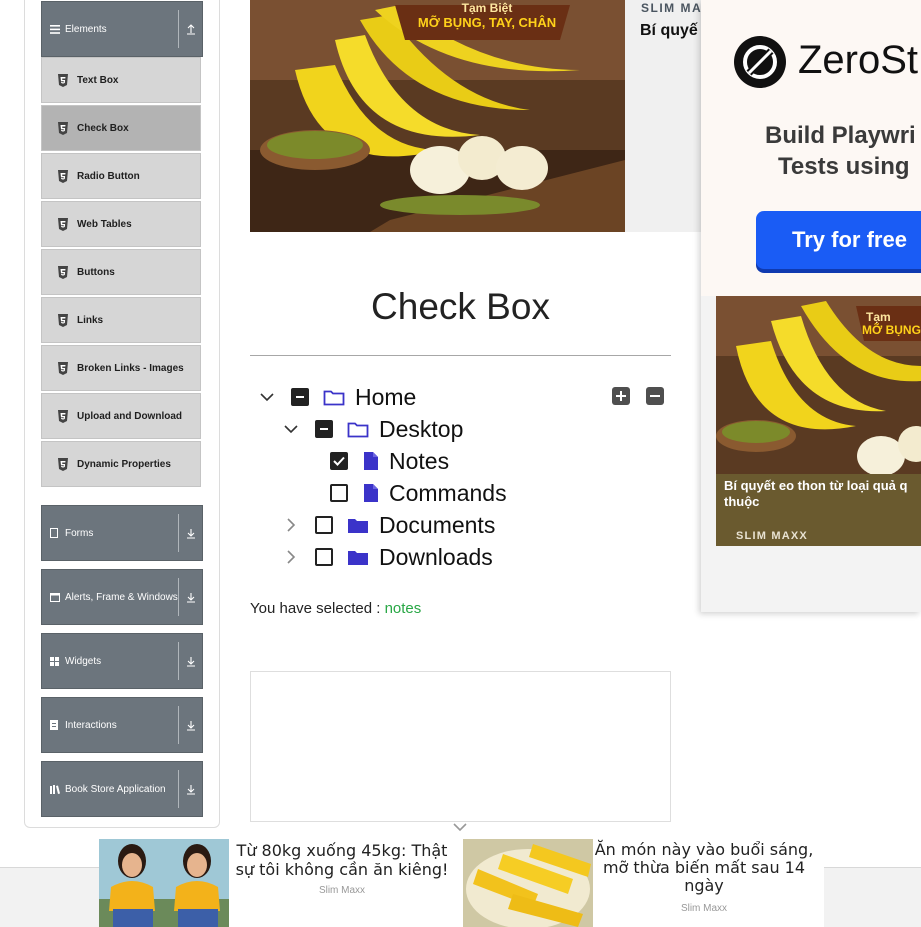 This screenshot has width=921, height=927. Describe the element at coordinates (672, 8) in the screenshot. I see `hero-ad-brand: SLIM MA` at that location.